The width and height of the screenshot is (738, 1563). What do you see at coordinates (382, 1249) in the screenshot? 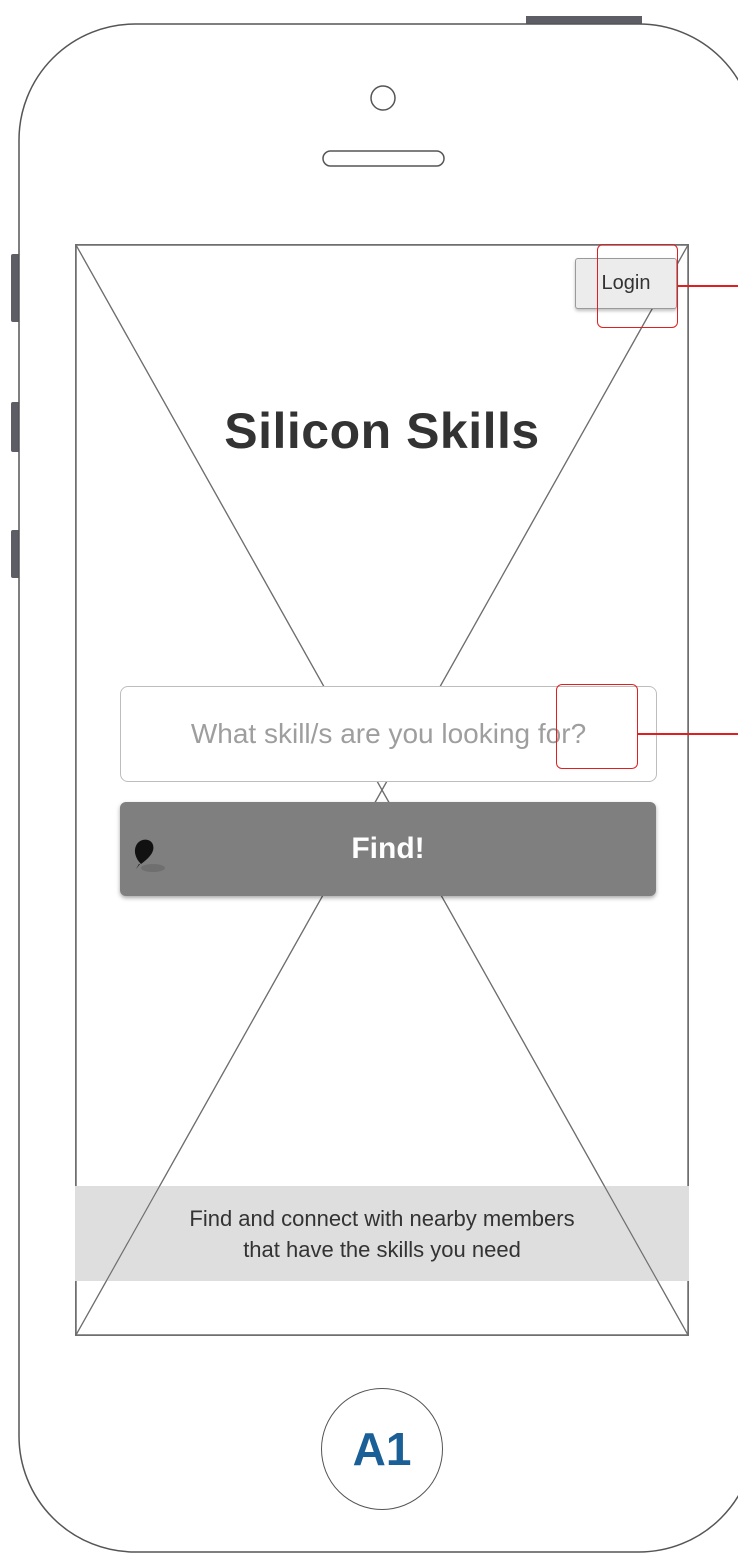
I see `tagline-line-2: that have the skills you need` at bounding box center [382, 1249].